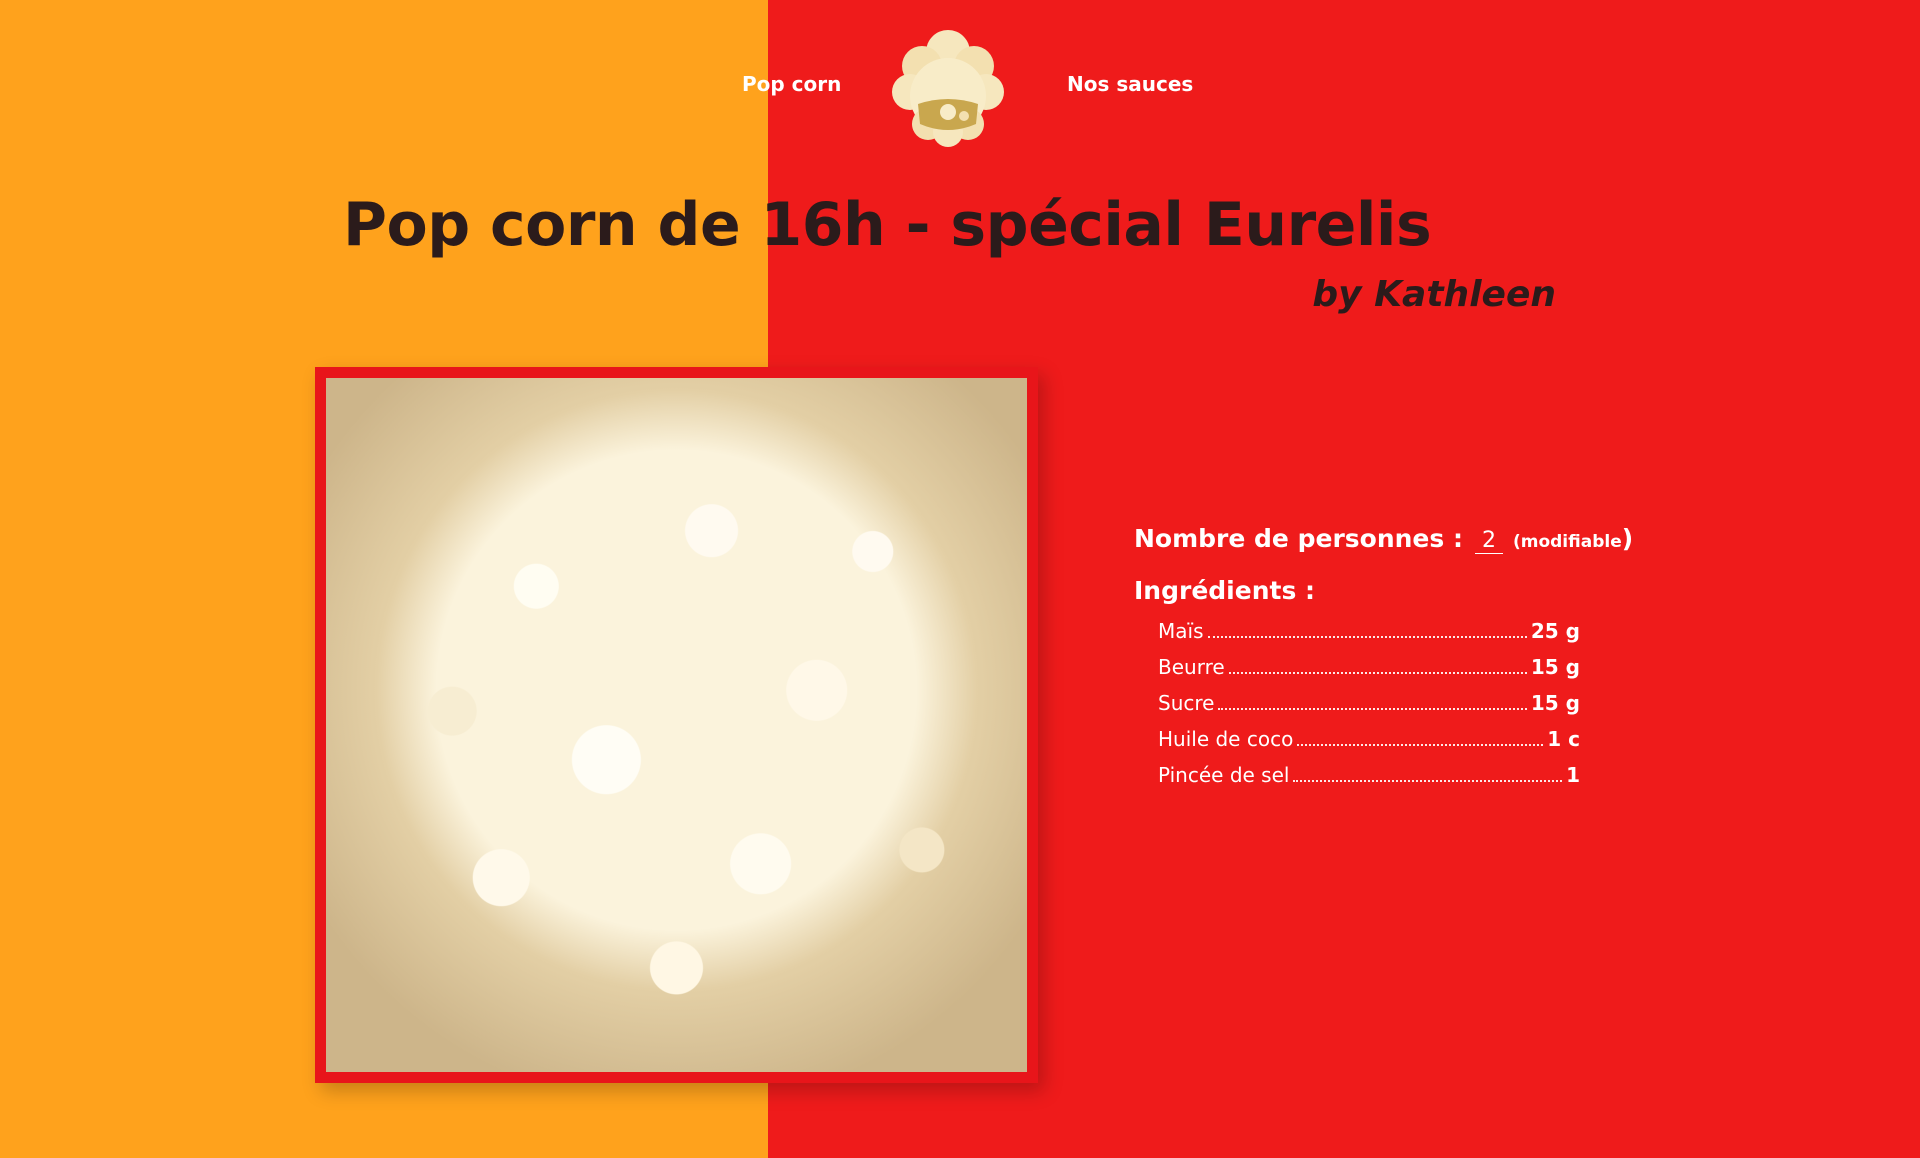 The height and width of the screenshot is (1158, 1920). Describe the element at coordinates (1555, 631) in the screenshot. I see `ingredient-quantity: 25 g` at that location.